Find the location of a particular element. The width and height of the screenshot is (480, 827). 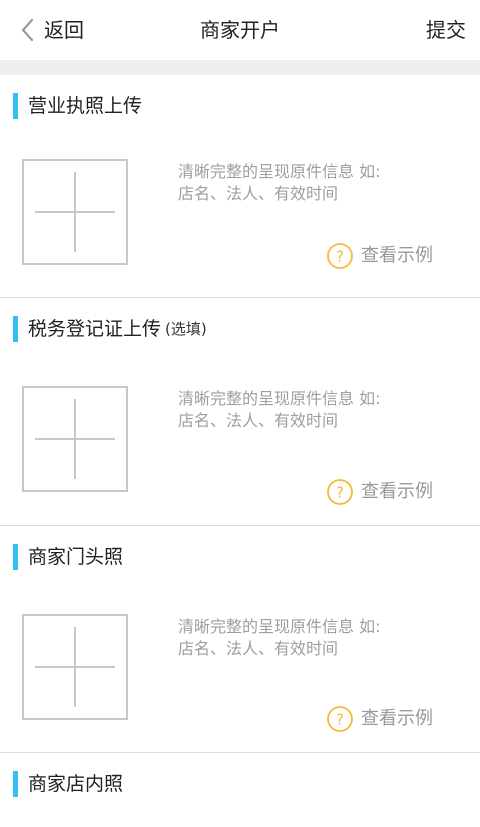

page-title: 商家开户 is located at coordinates (240, 30).